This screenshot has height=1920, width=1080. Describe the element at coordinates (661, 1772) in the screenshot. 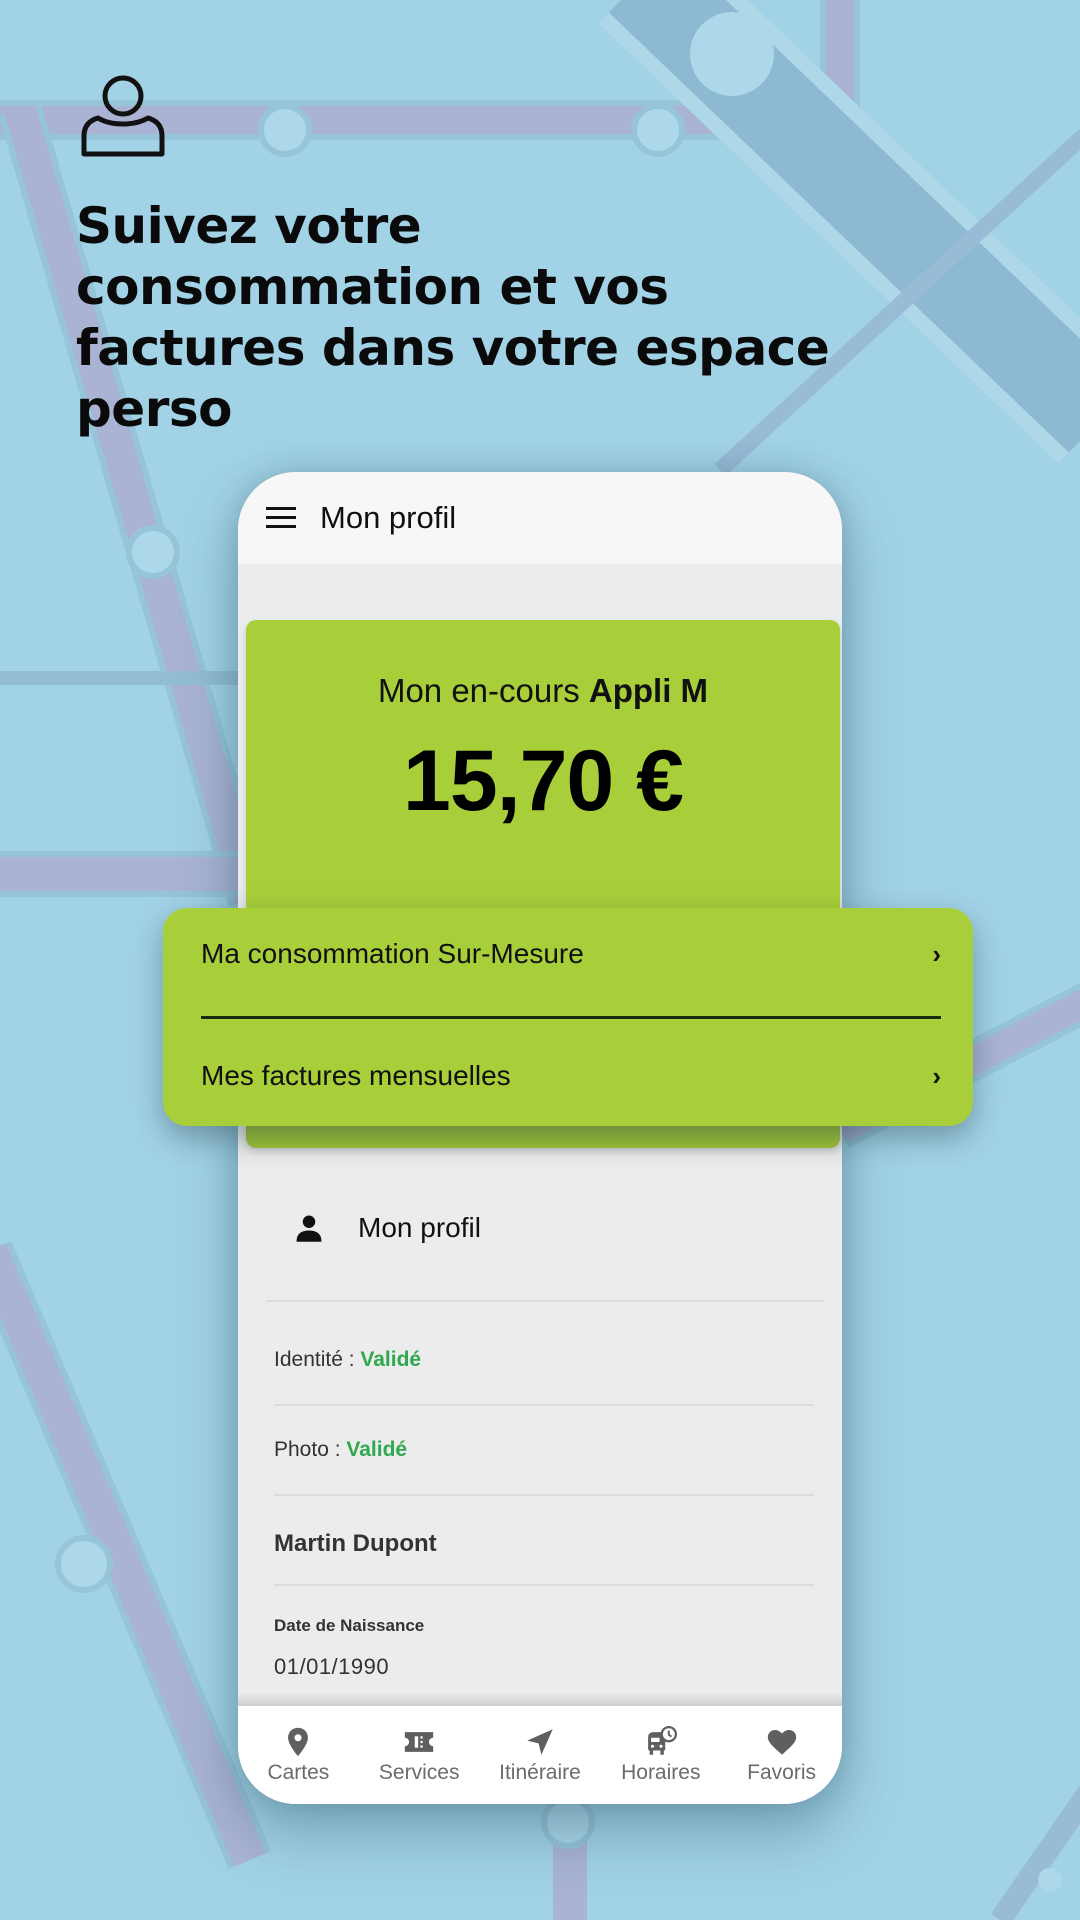

I see `nav-label: Horaires` at that location.